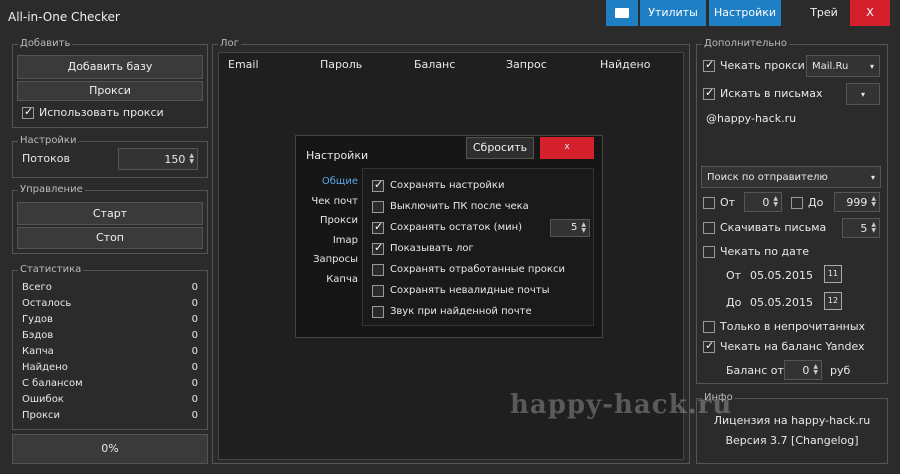 This screenshot has height=474, width=900. What do you see at coordinates (329, 241) in the screenshot?
I see `dialog-nav-item: Imap` at bounding box center [329, 241].